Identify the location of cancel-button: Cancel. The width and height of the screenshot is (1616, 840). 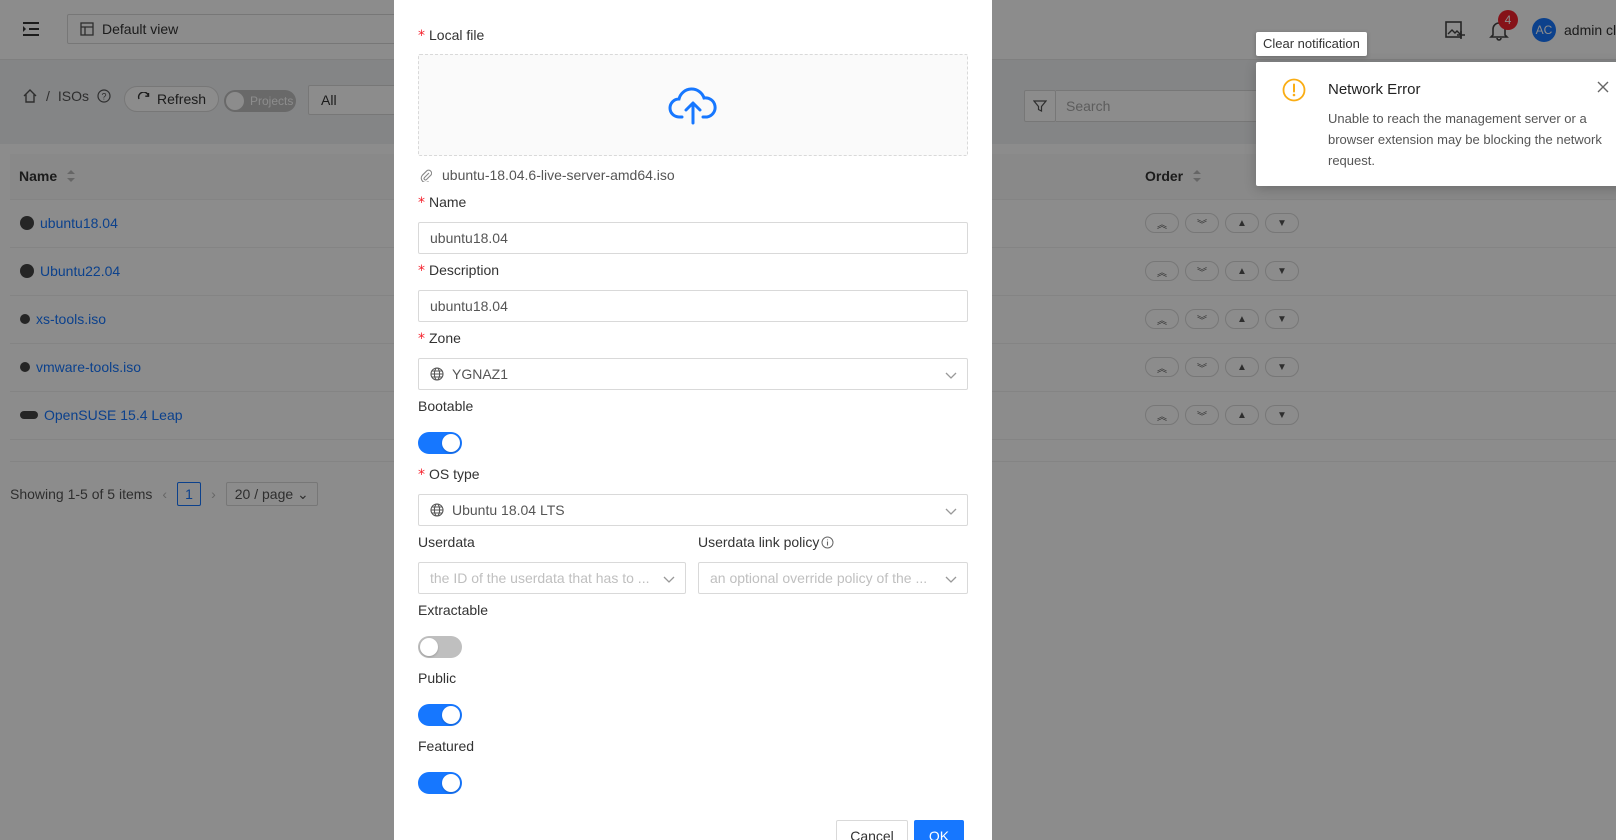
(872, 830).